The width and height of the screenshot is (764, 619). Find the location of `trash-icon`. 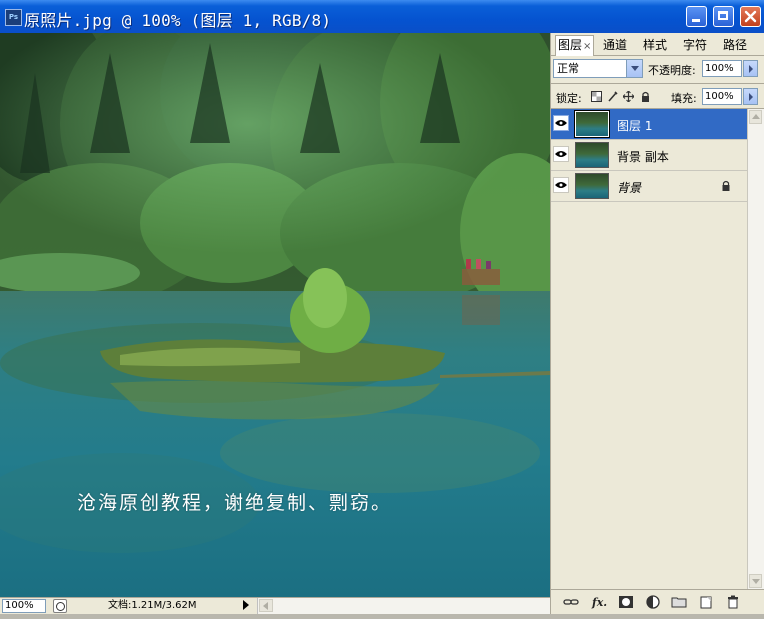

trash-icon is located at coordinates (733, 602).